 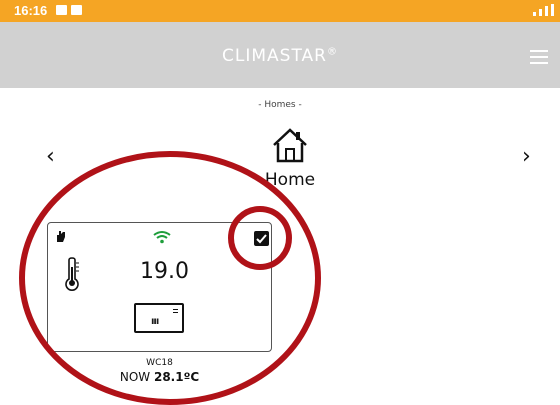 What do you see at coordinates (261, 238) in the screenshot?
I see `checkbox-icon` at bounding box center [261, 238].